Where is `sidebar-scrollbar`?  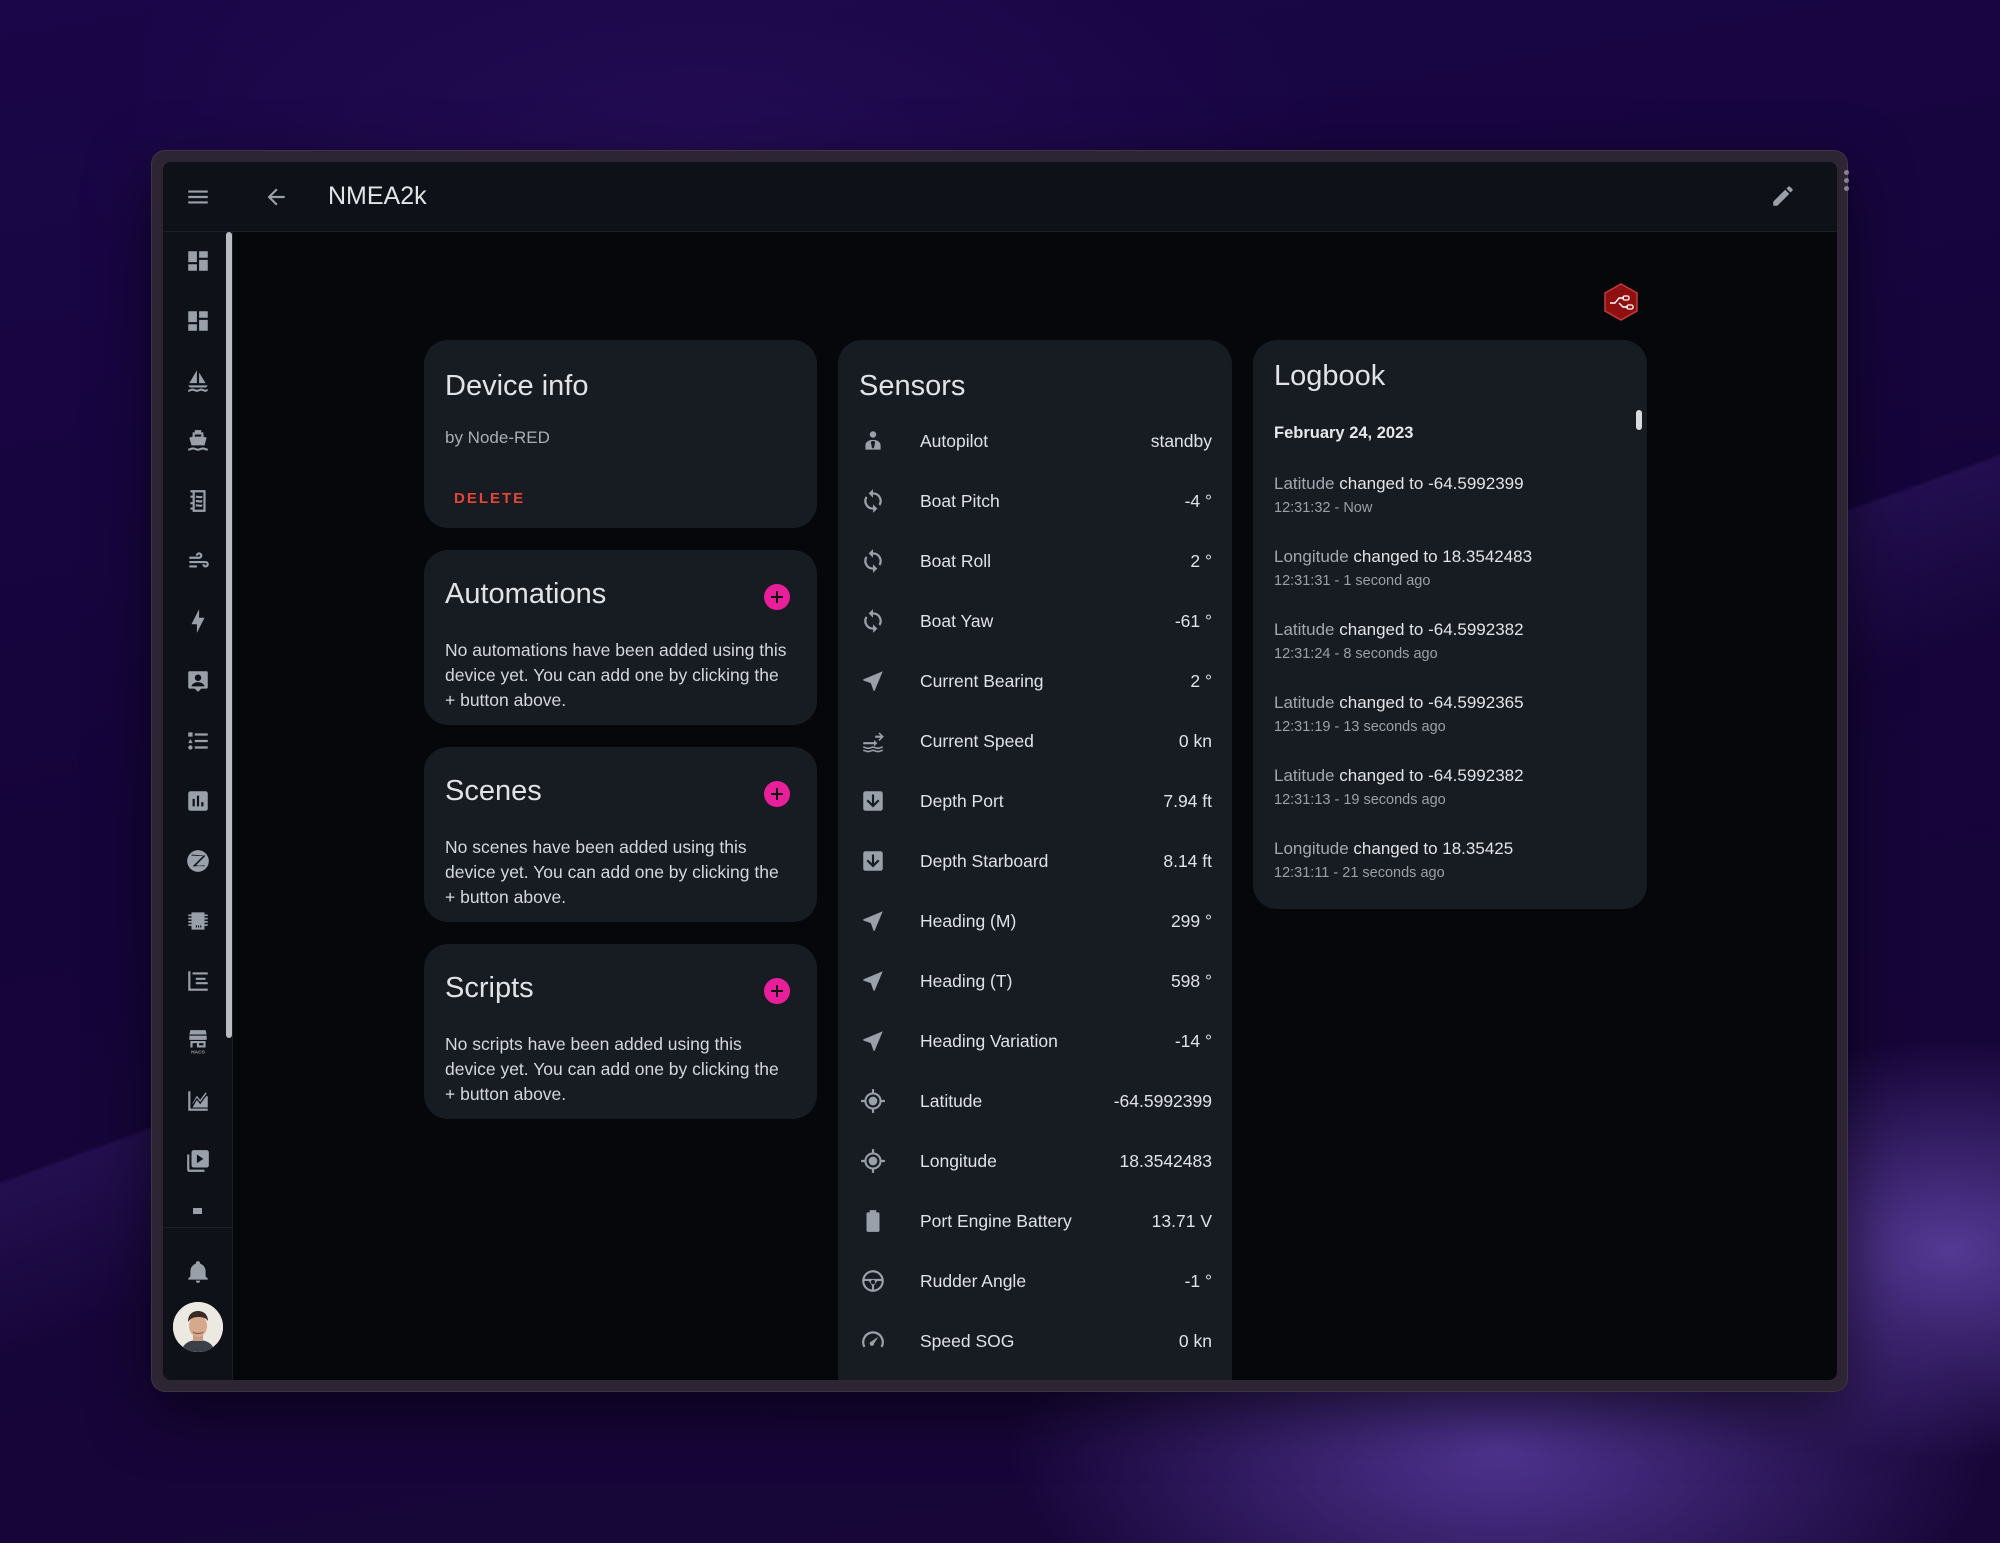 sidebar-scrollbar is located at coordinates (229, 635).